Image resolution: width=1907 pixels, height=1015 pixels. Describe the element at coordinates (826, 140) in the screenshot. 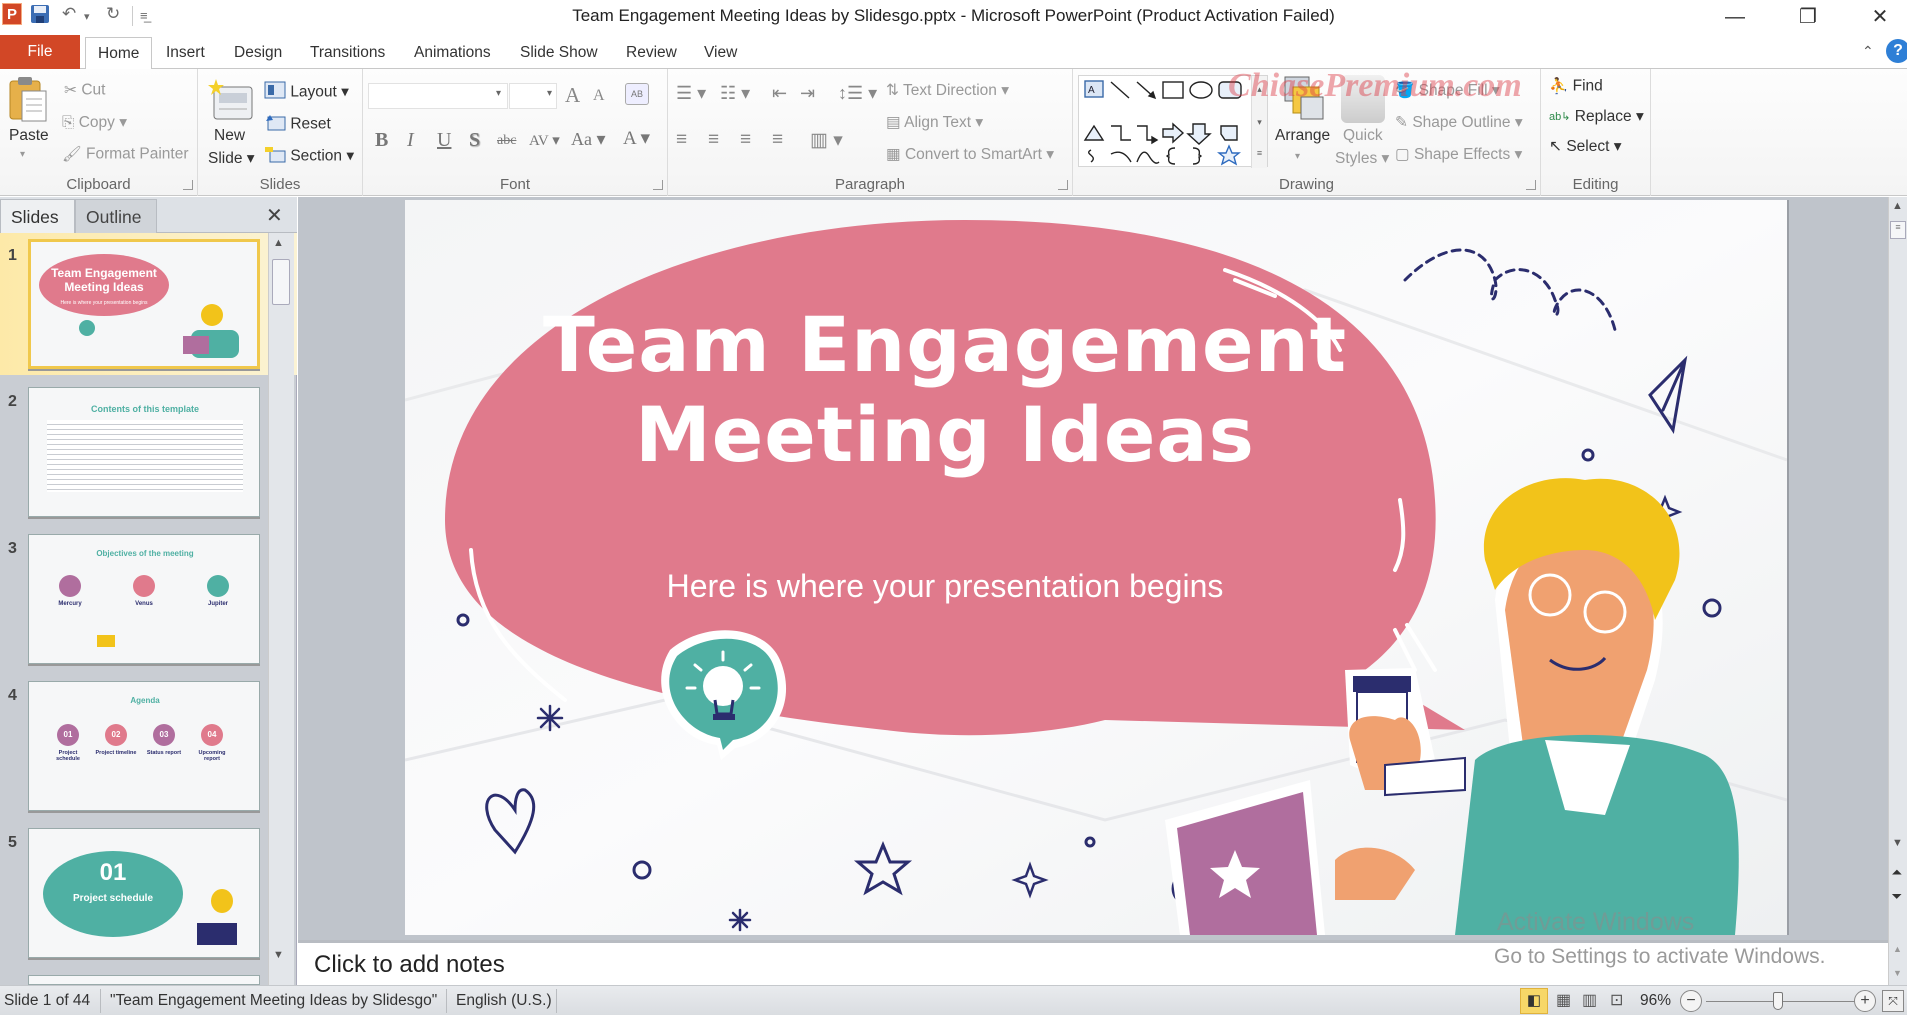

I see `columns-button: ▥ ▾` at that location.